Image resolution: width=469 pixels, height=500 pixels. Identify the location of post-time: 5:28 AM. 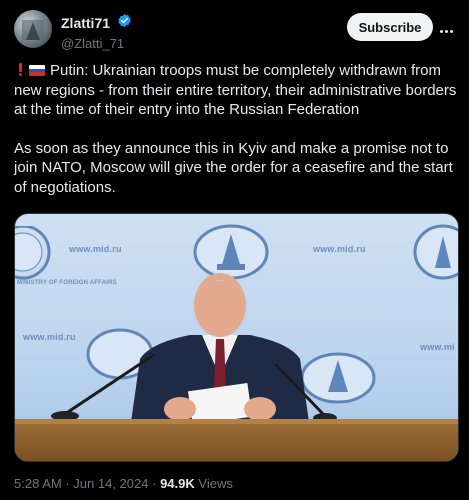
(38, 483).